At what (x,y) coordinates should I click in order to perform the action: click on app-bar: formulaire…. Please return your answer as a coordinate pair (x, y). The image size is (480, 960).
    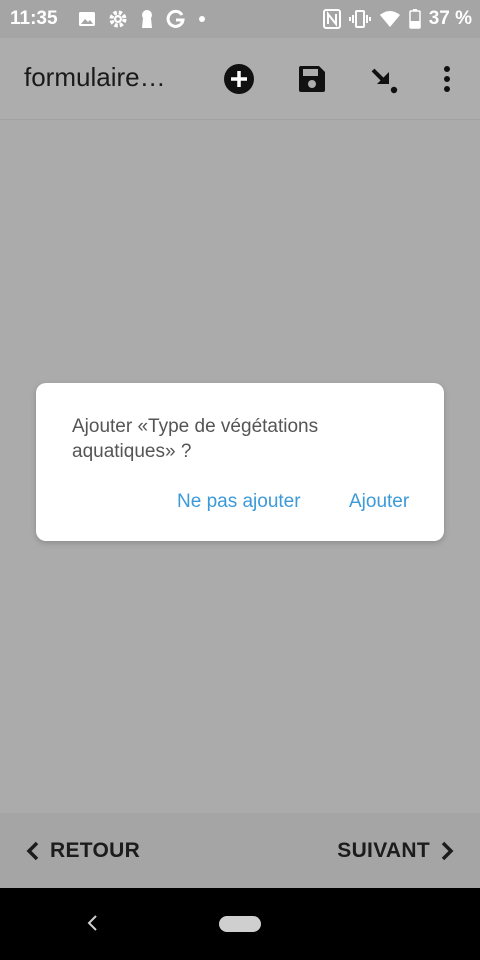
    Looking at the image, I should click on (240, 79).